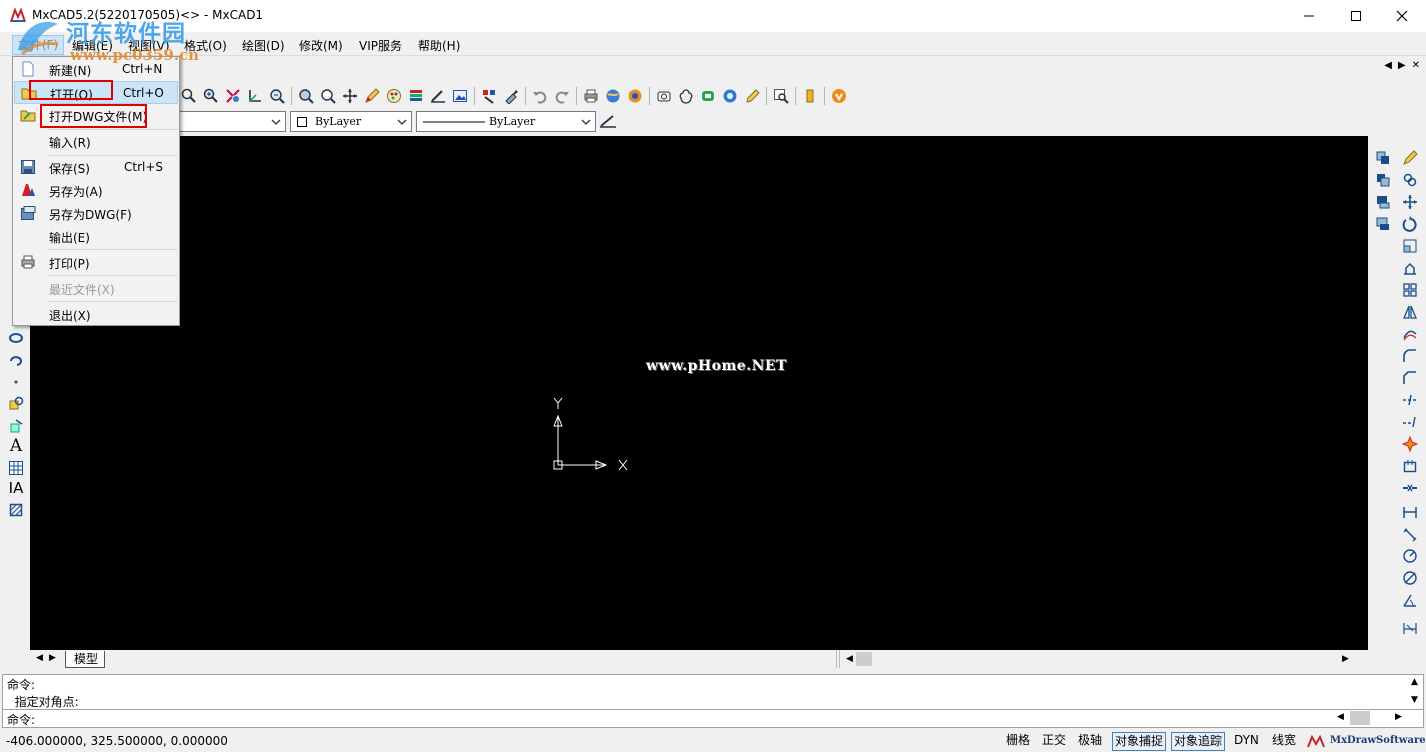 The image size is (1426, 752). Describe the element at coordinates (664, 96) in the screenshot. I see `cloud-shape-button` at that location.